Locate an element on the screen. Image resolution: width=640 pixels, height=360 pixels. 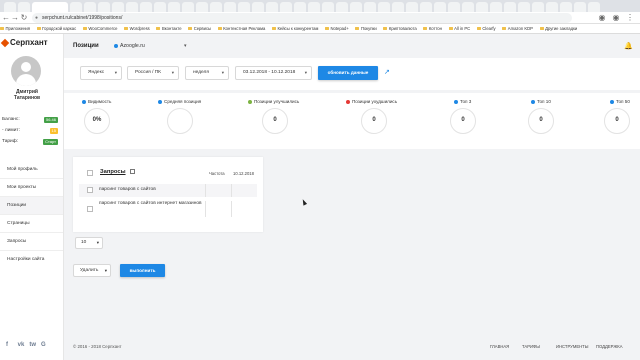
bookmark-item: Сервисы is located at coordinates (199, 28).